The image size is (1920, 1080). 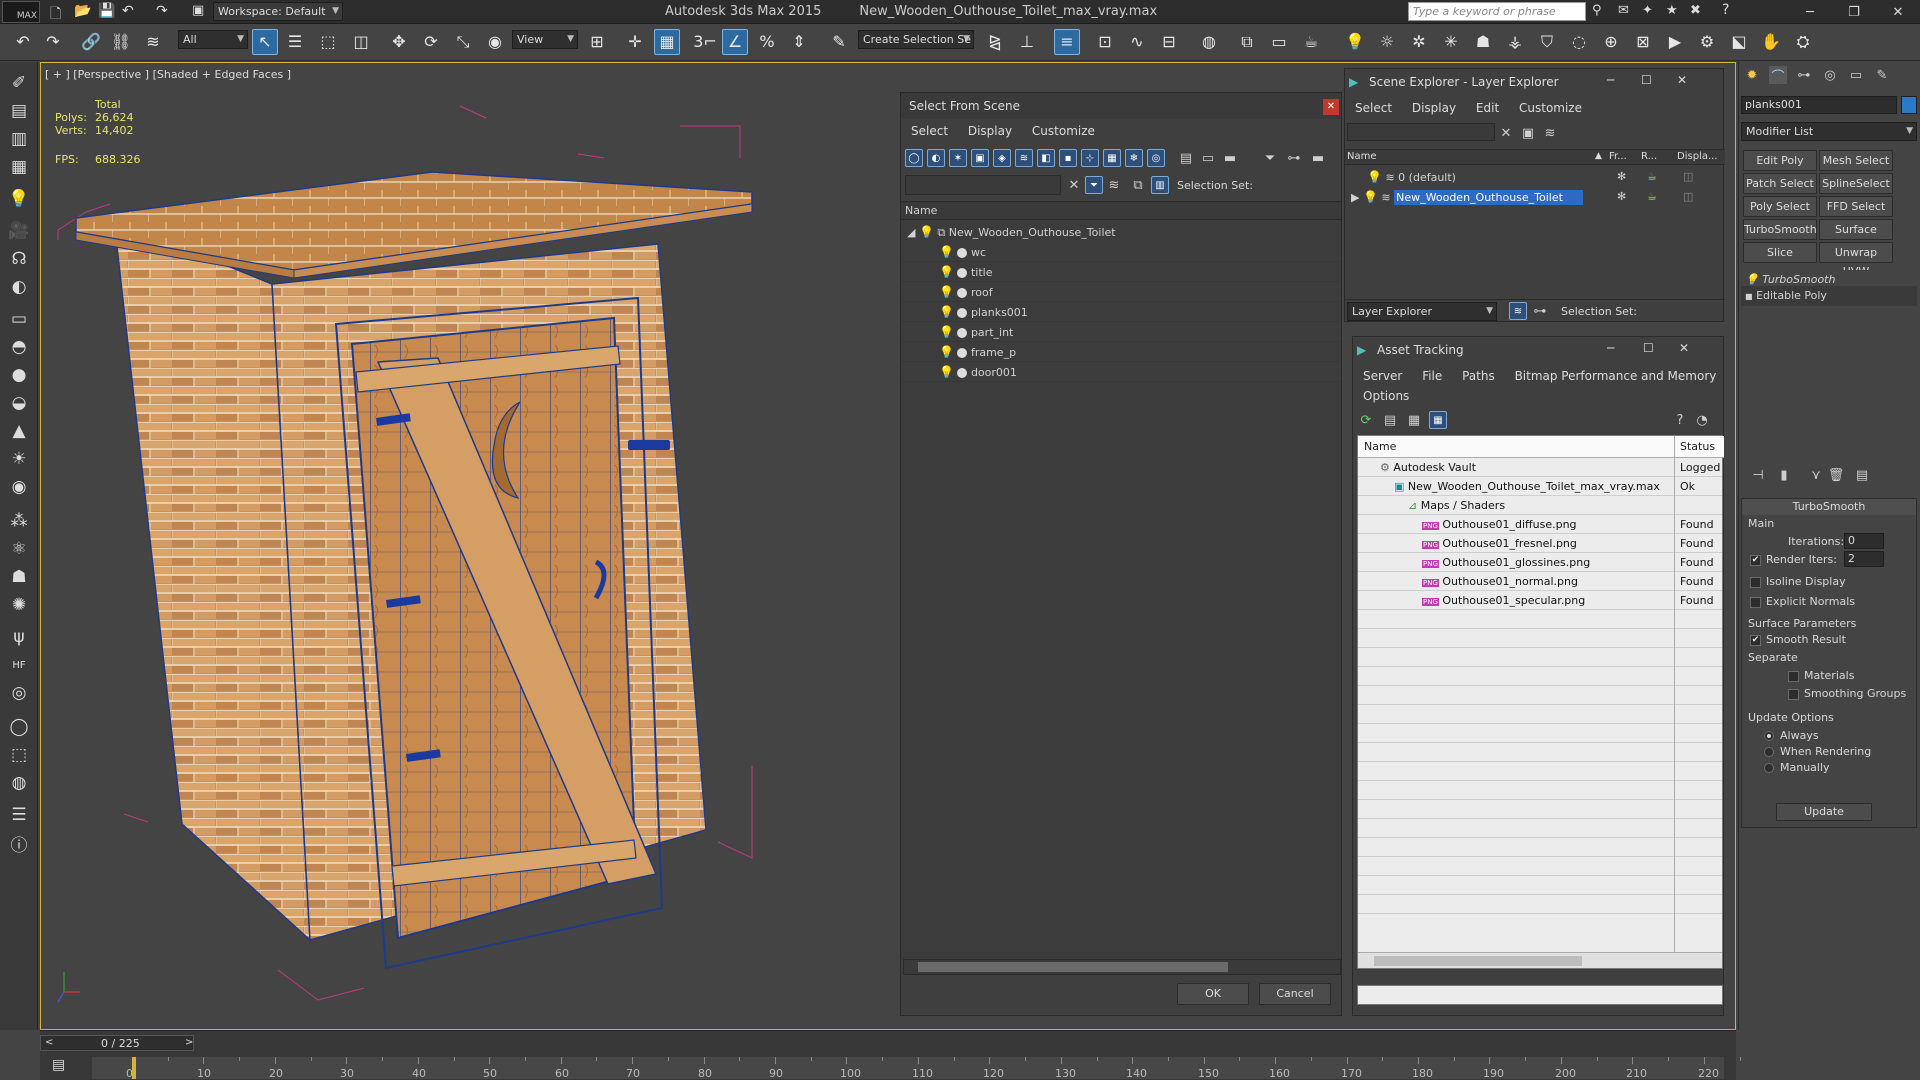 What do you see at coordinates (1156, 158) in the screenshot?
I see `hidden-filter-icon: ◎` at bounding box center [1156, 158].